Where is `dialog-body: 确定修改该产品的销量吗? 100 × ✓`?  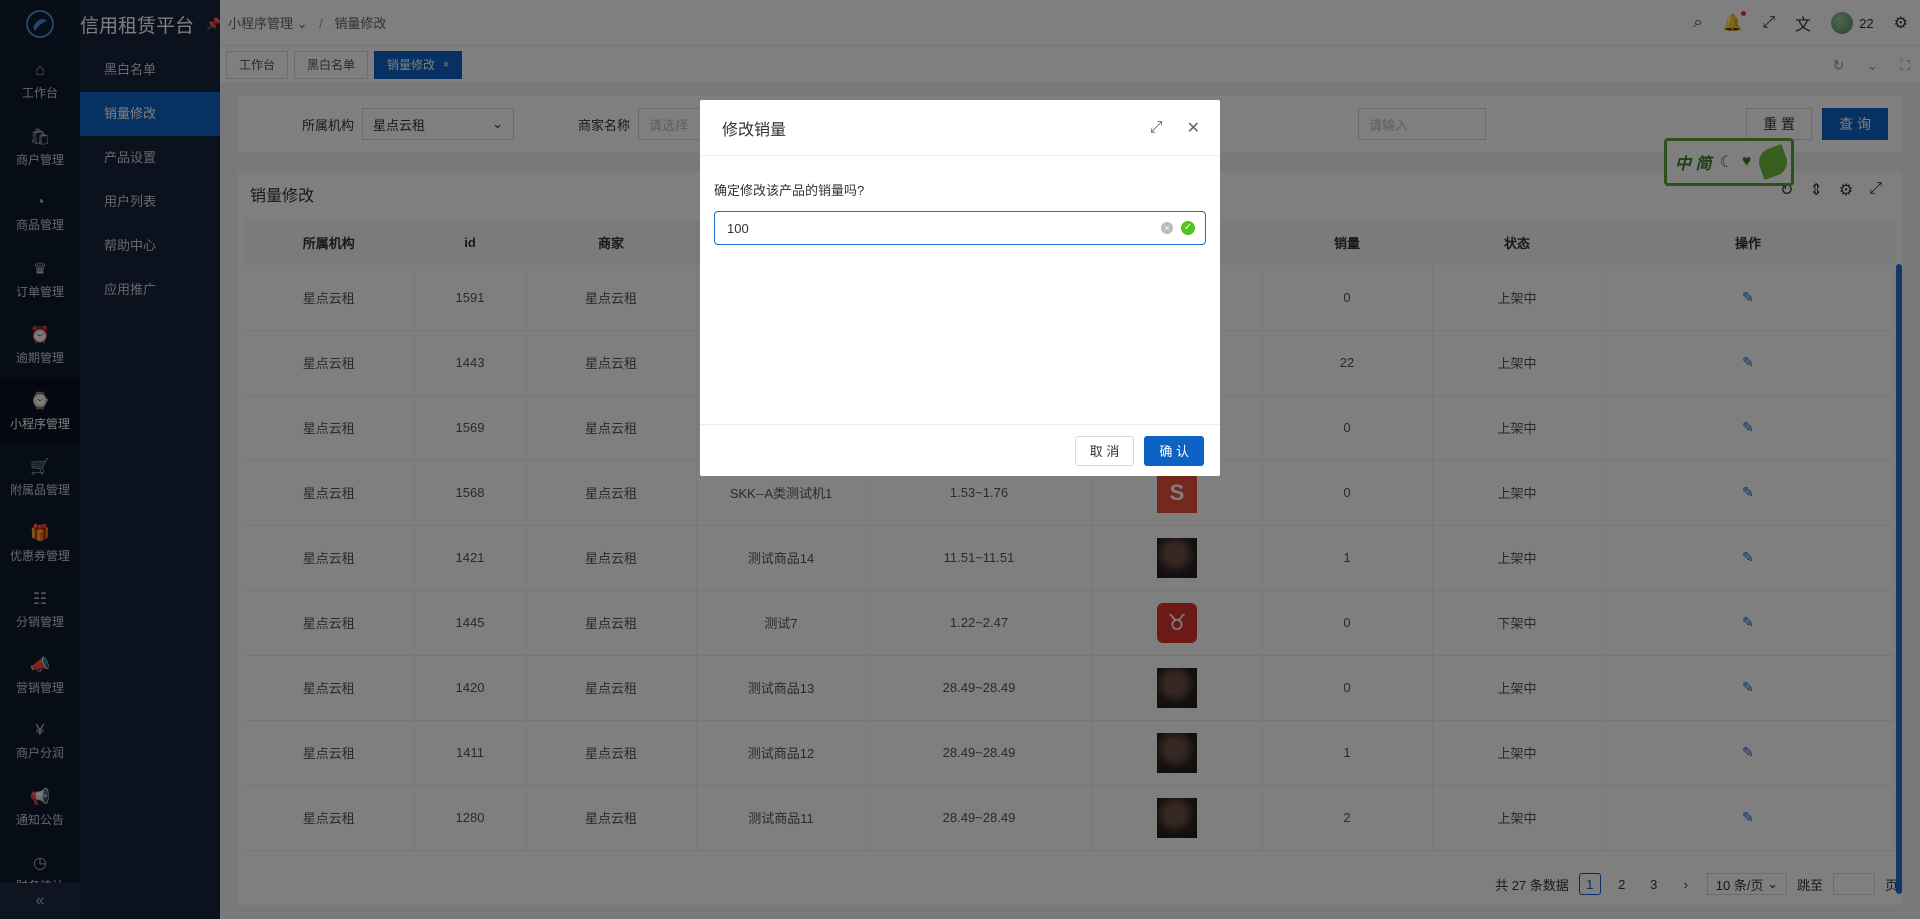
dialog-body: 确定修改该产品的销量吗? 100 × ✓ is located at coordinates (960, 290).